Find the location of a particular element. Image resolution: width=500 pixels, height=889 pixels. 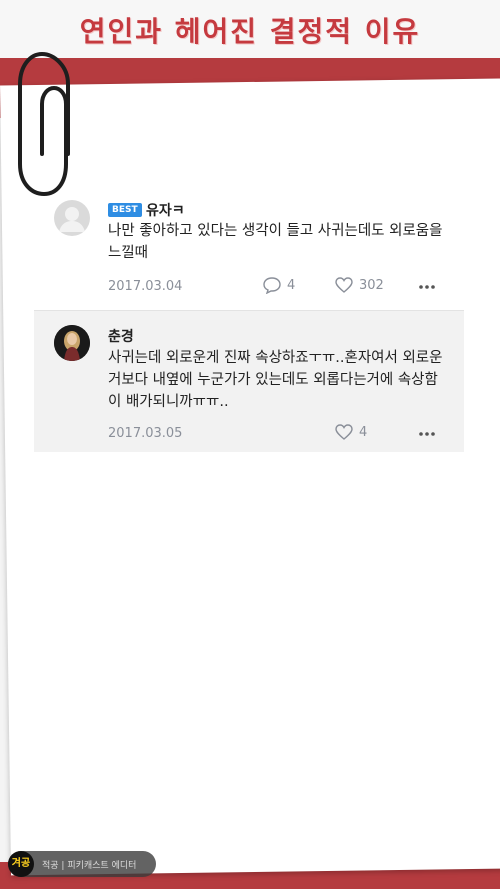

speech-bubble-icon is located at coordinates (272, 285).